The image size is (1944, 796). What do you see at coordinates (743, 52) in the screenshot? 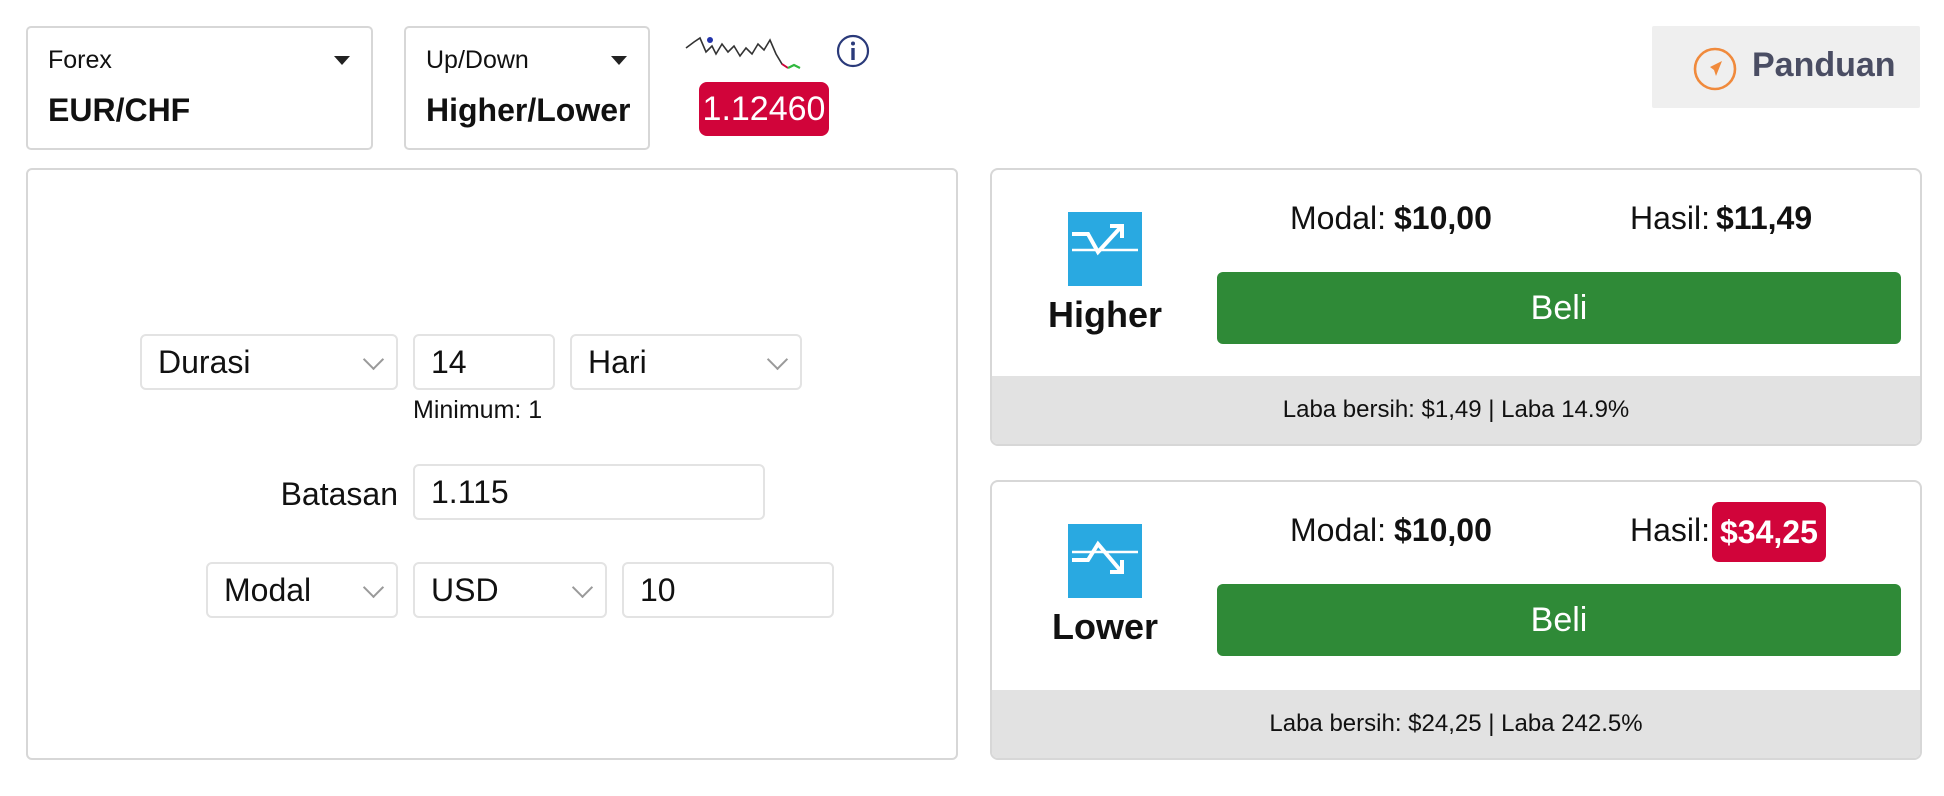
I see `price-sparkline` at bounding box center [743, 52].